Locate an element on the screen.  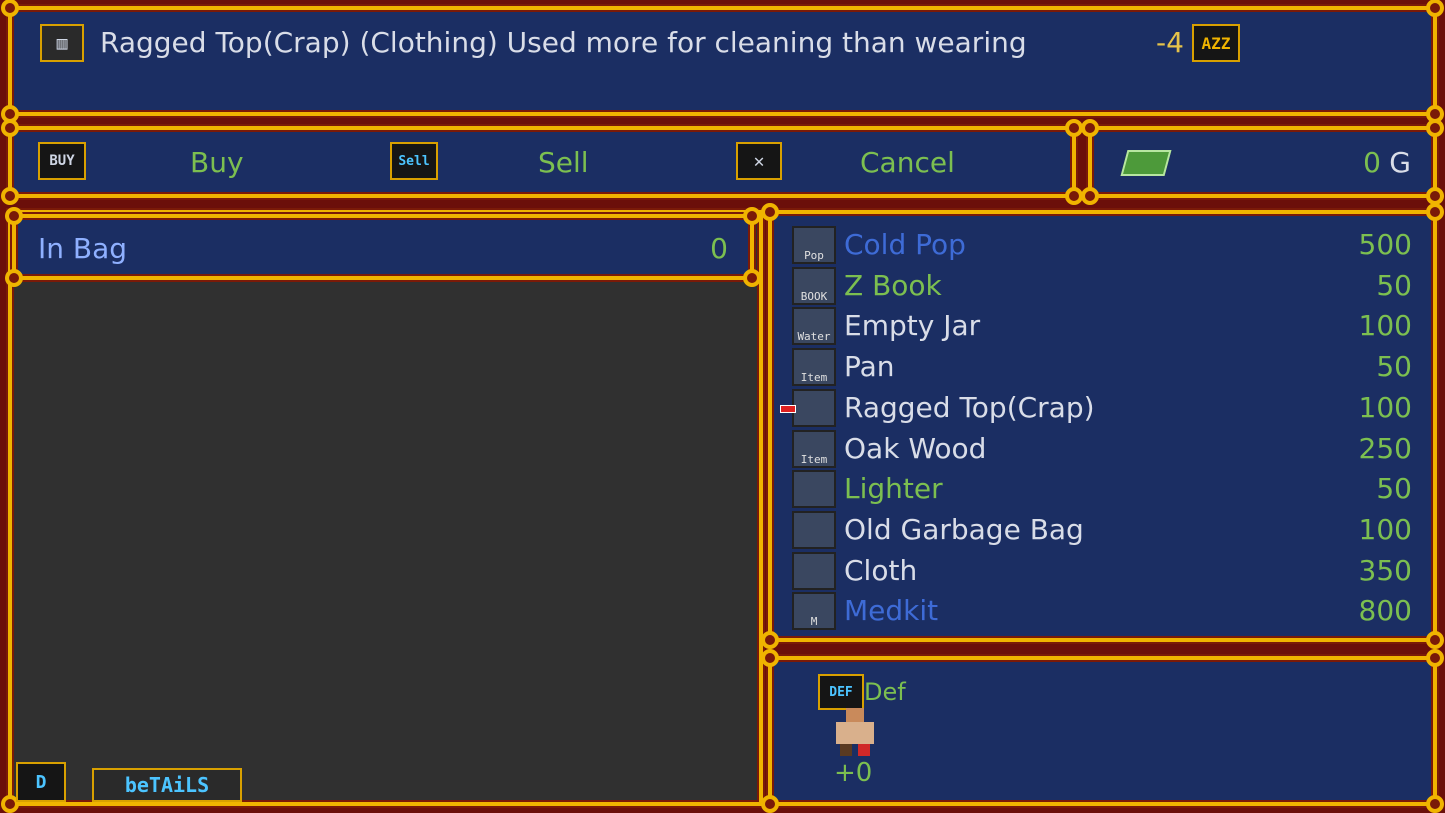
lighter-icon is located at coordinates (814, 489).